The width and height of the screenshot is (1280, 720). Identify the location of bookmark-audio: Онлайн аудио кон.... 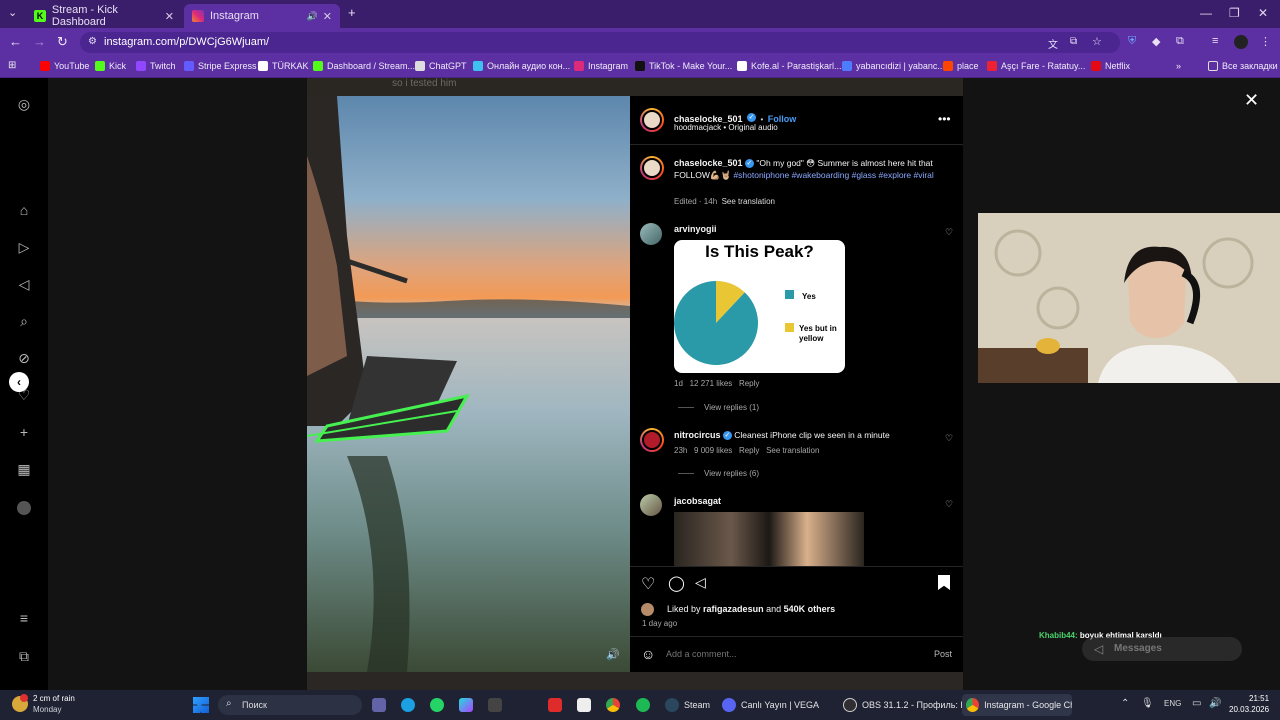
(521, 66).